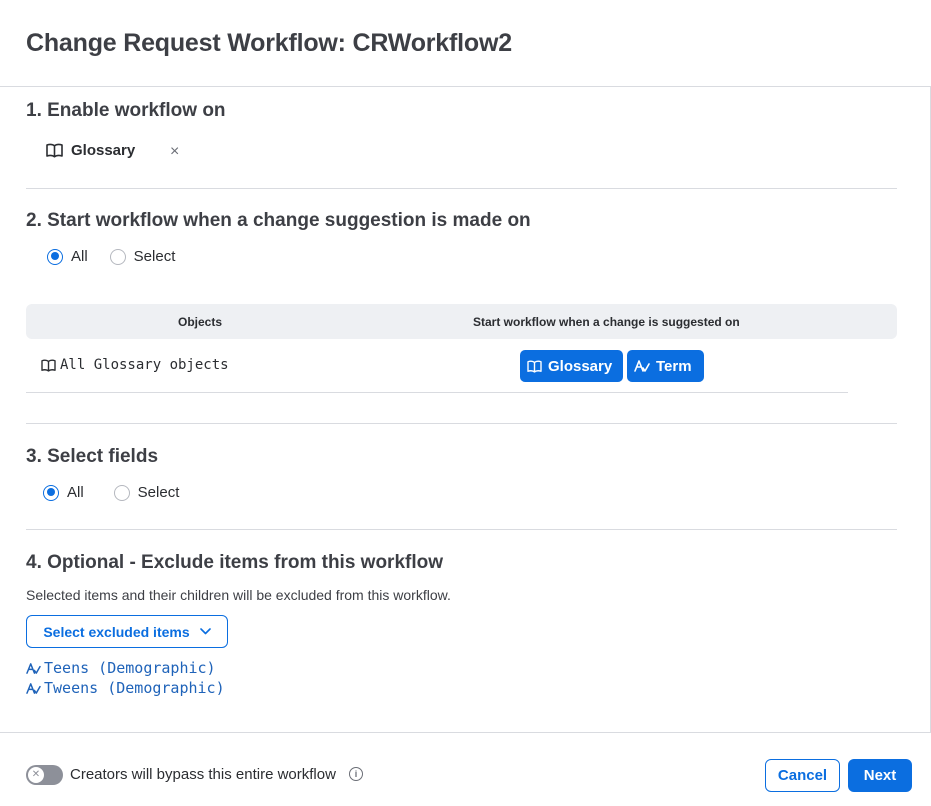  What do you see at coordinates (200, 322) in the screenshot?
I see `column-header-objects: Objects` at bounding box center [200, 322].